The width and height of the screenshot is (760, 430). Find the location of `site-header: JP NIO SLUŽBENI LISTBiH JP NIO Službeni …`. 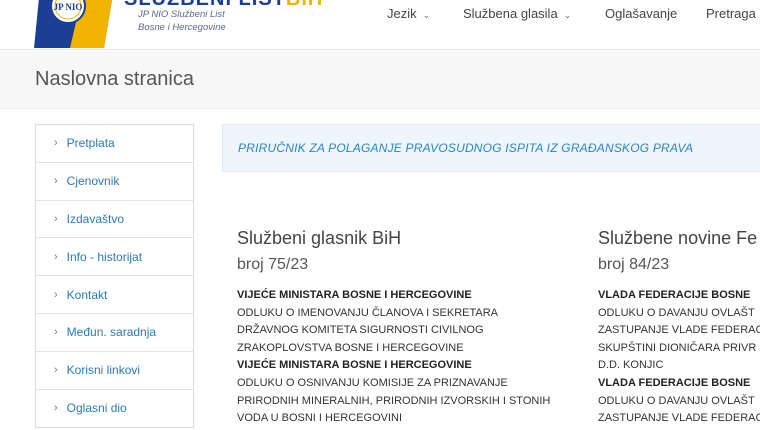

site-header: JP NIO SLUŽBENI LISTBiH JP NIO Službeni … is located at coordinates (380, 25).